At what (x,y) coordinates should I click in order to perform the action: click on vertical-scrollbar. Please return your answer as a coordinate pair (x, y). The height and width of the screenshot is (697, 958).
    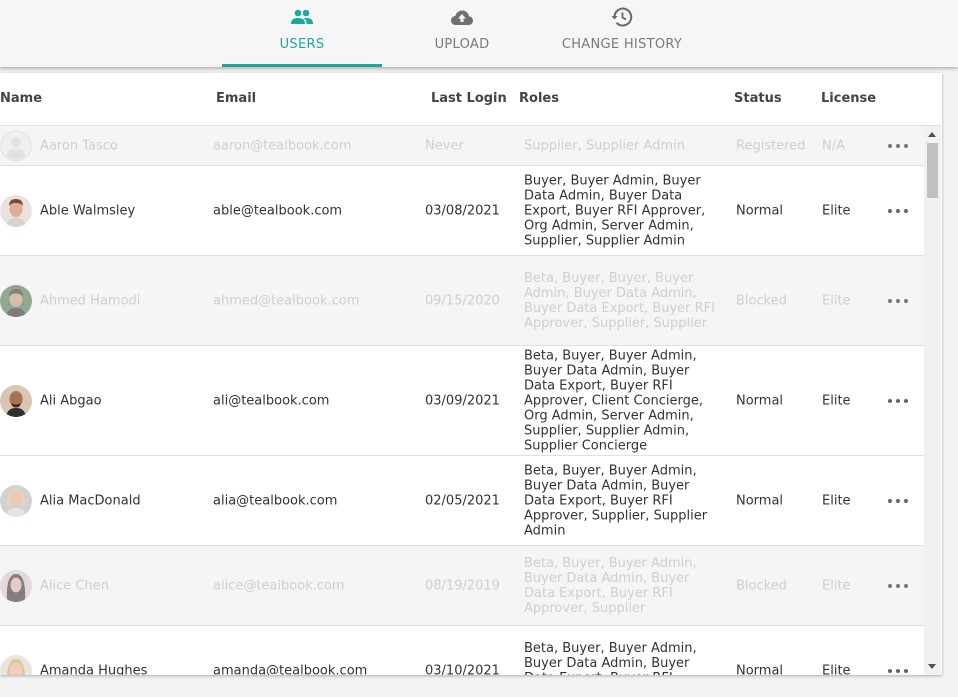
    Looking at the image, I should click on (932, 400).